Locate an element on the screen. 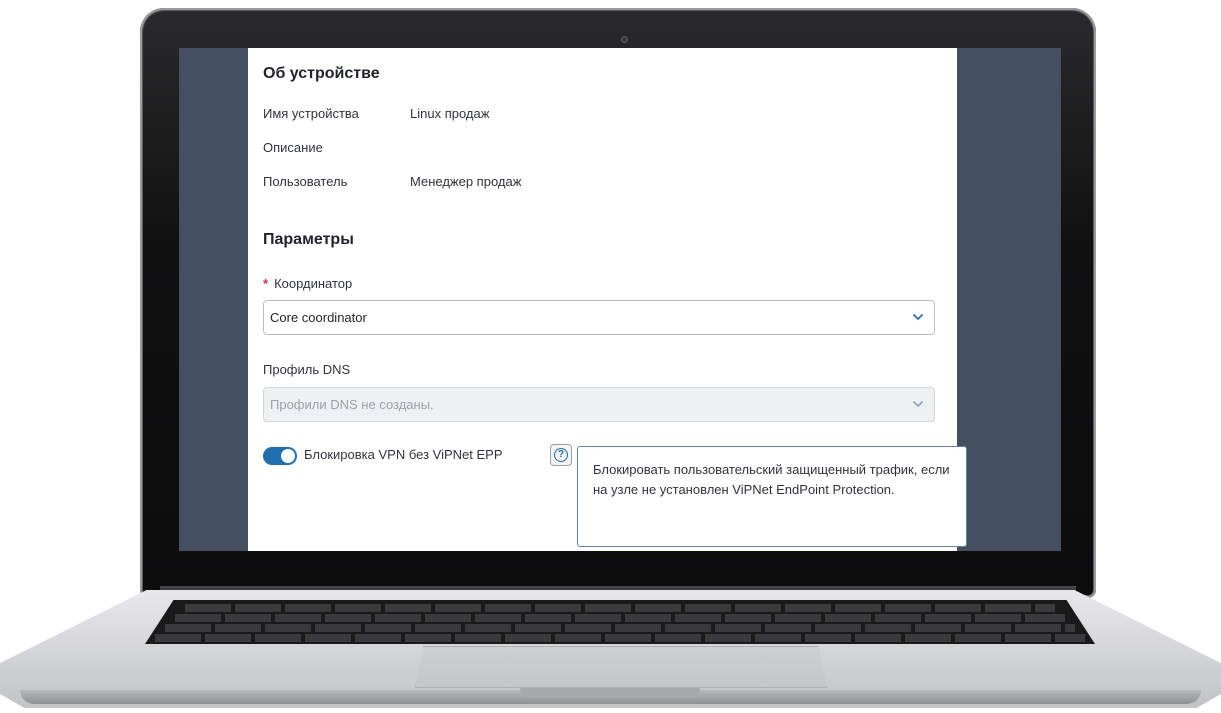 Image resolution: width=1221 pixels, height=713 pixels. laptop-keyboard is located at coordinates (620, 622).